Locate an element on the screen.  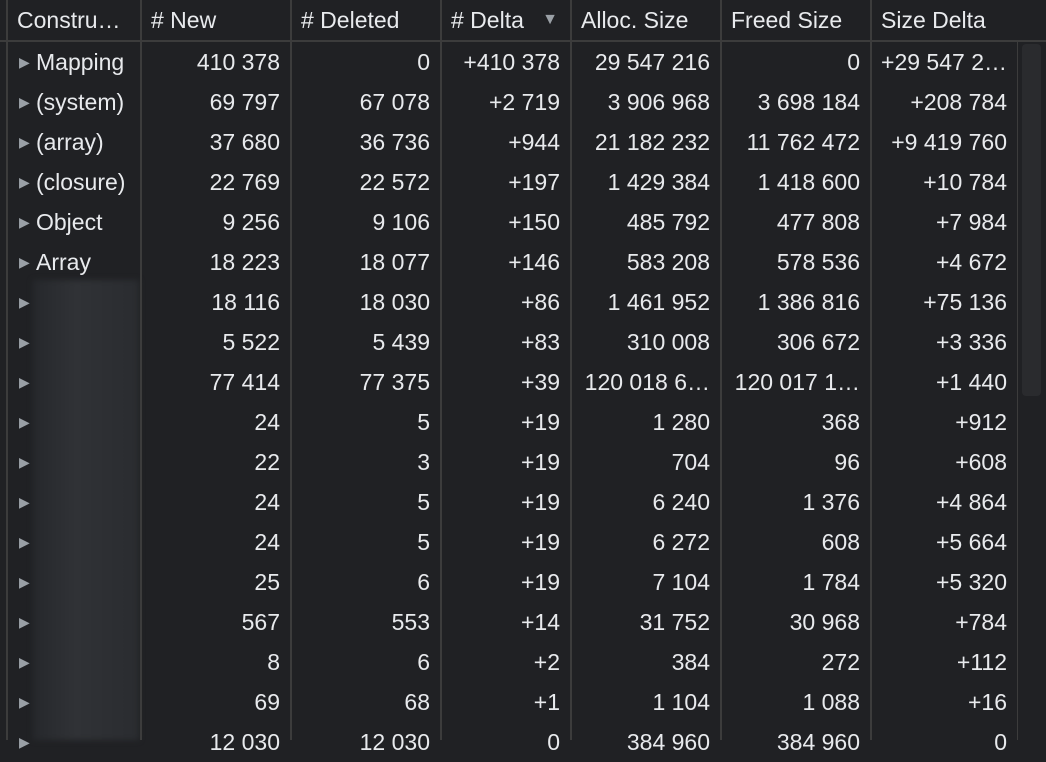
table-row: ▶ 12 030 12 030 0 384 960 384 960 0 is located at coordinates (508, 742).